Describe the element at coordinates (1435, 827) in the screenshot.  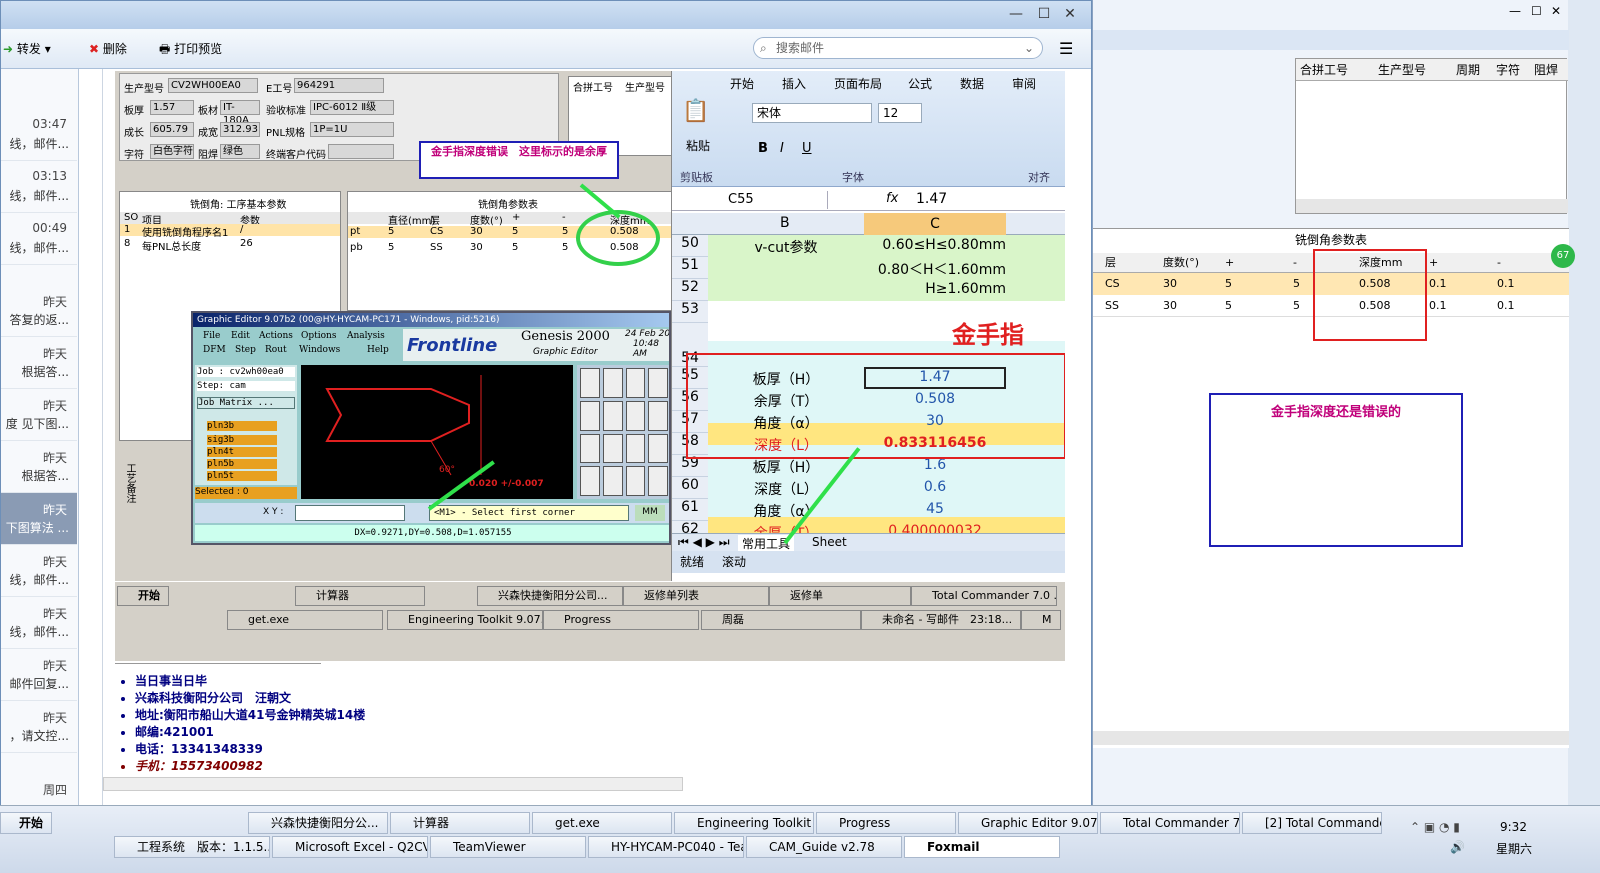
I see `tray-icons: ⌃ ▣ ◔ ▮` at that location.